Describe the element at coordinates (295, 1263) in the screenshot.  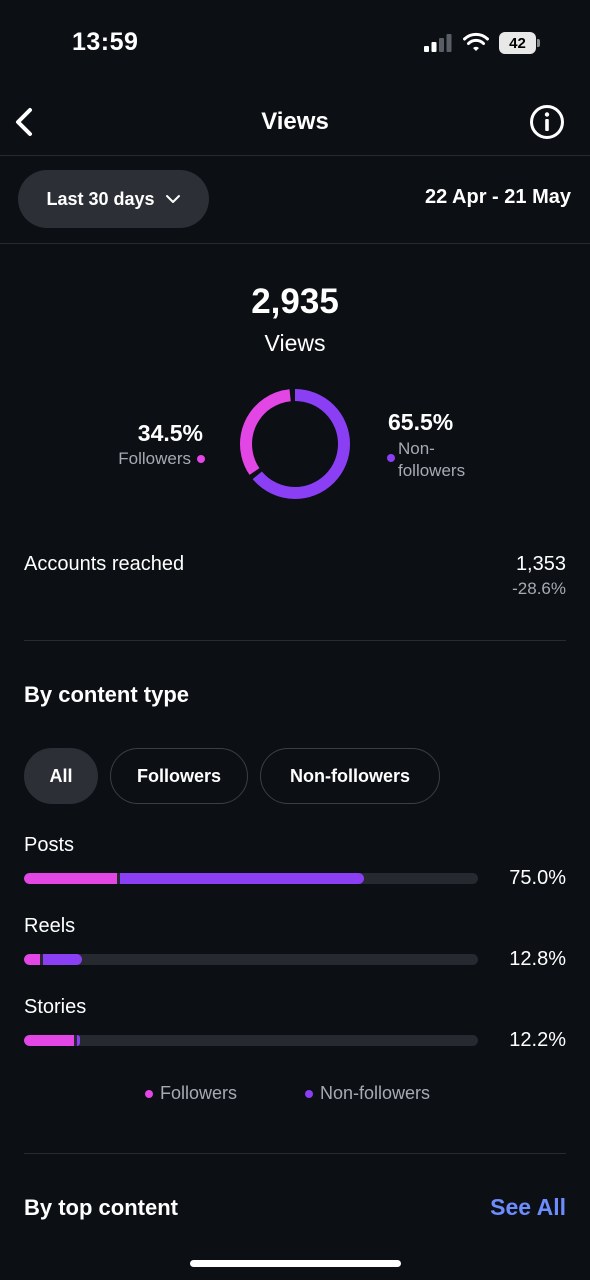
I see `home-indicator` at that location.